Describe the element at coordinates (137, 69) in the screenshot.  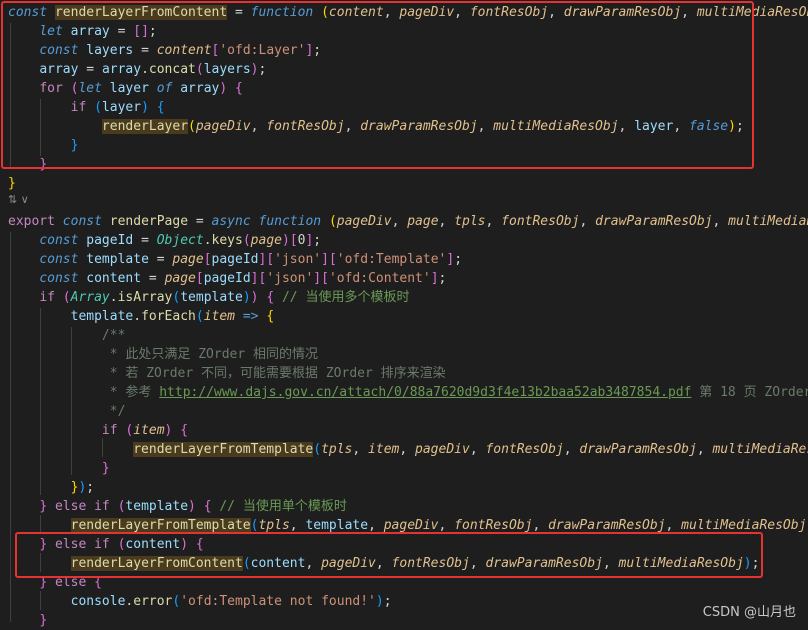
I see `code-line: array = array.concat(layers);` at that location.